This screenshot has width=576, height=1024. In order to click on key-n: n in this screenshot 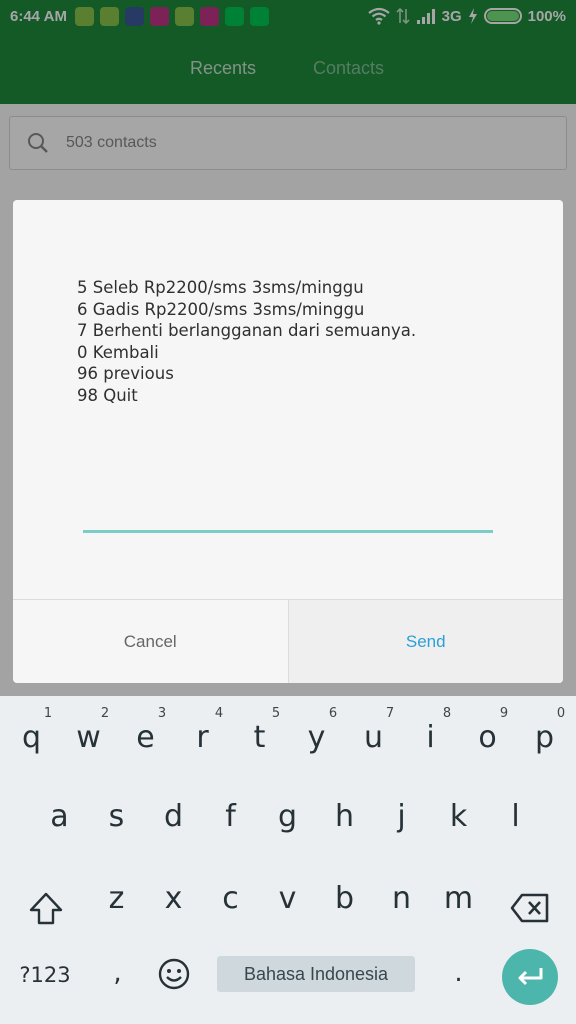, I will do `click(401, 899)`.